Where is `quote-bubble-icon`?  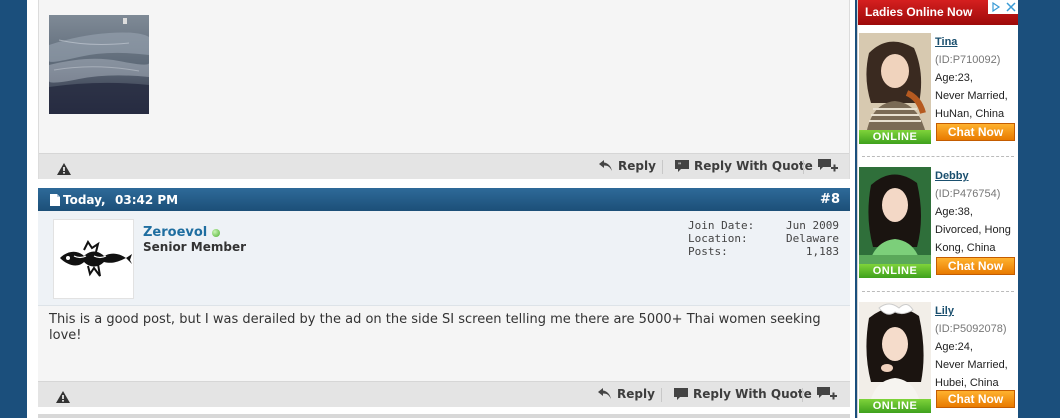
quote-bubble-icon is located at coordinates (681, 394).